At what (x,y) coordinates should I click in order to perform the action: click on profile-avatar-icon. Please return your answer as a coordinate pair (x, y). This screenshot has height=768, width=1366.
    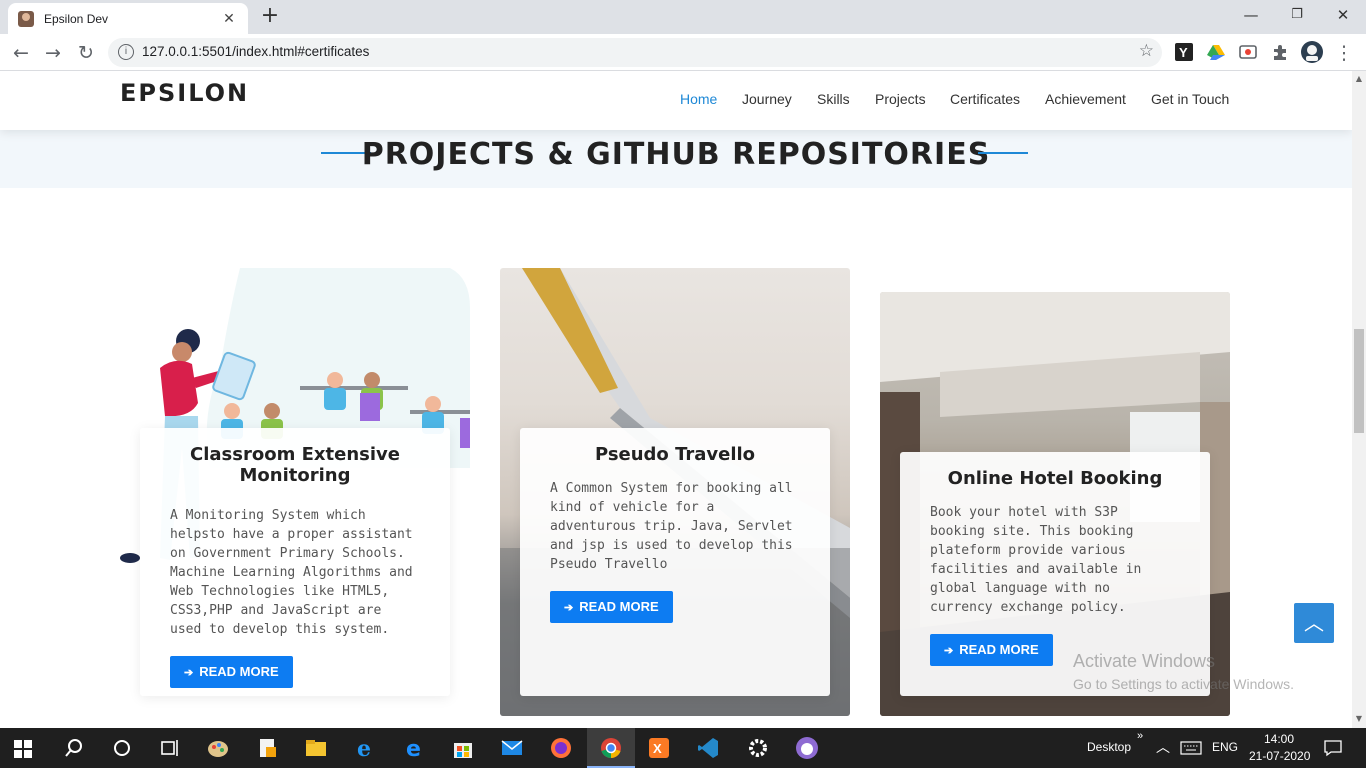
    Looking at the image, I should click on (1312, 52).